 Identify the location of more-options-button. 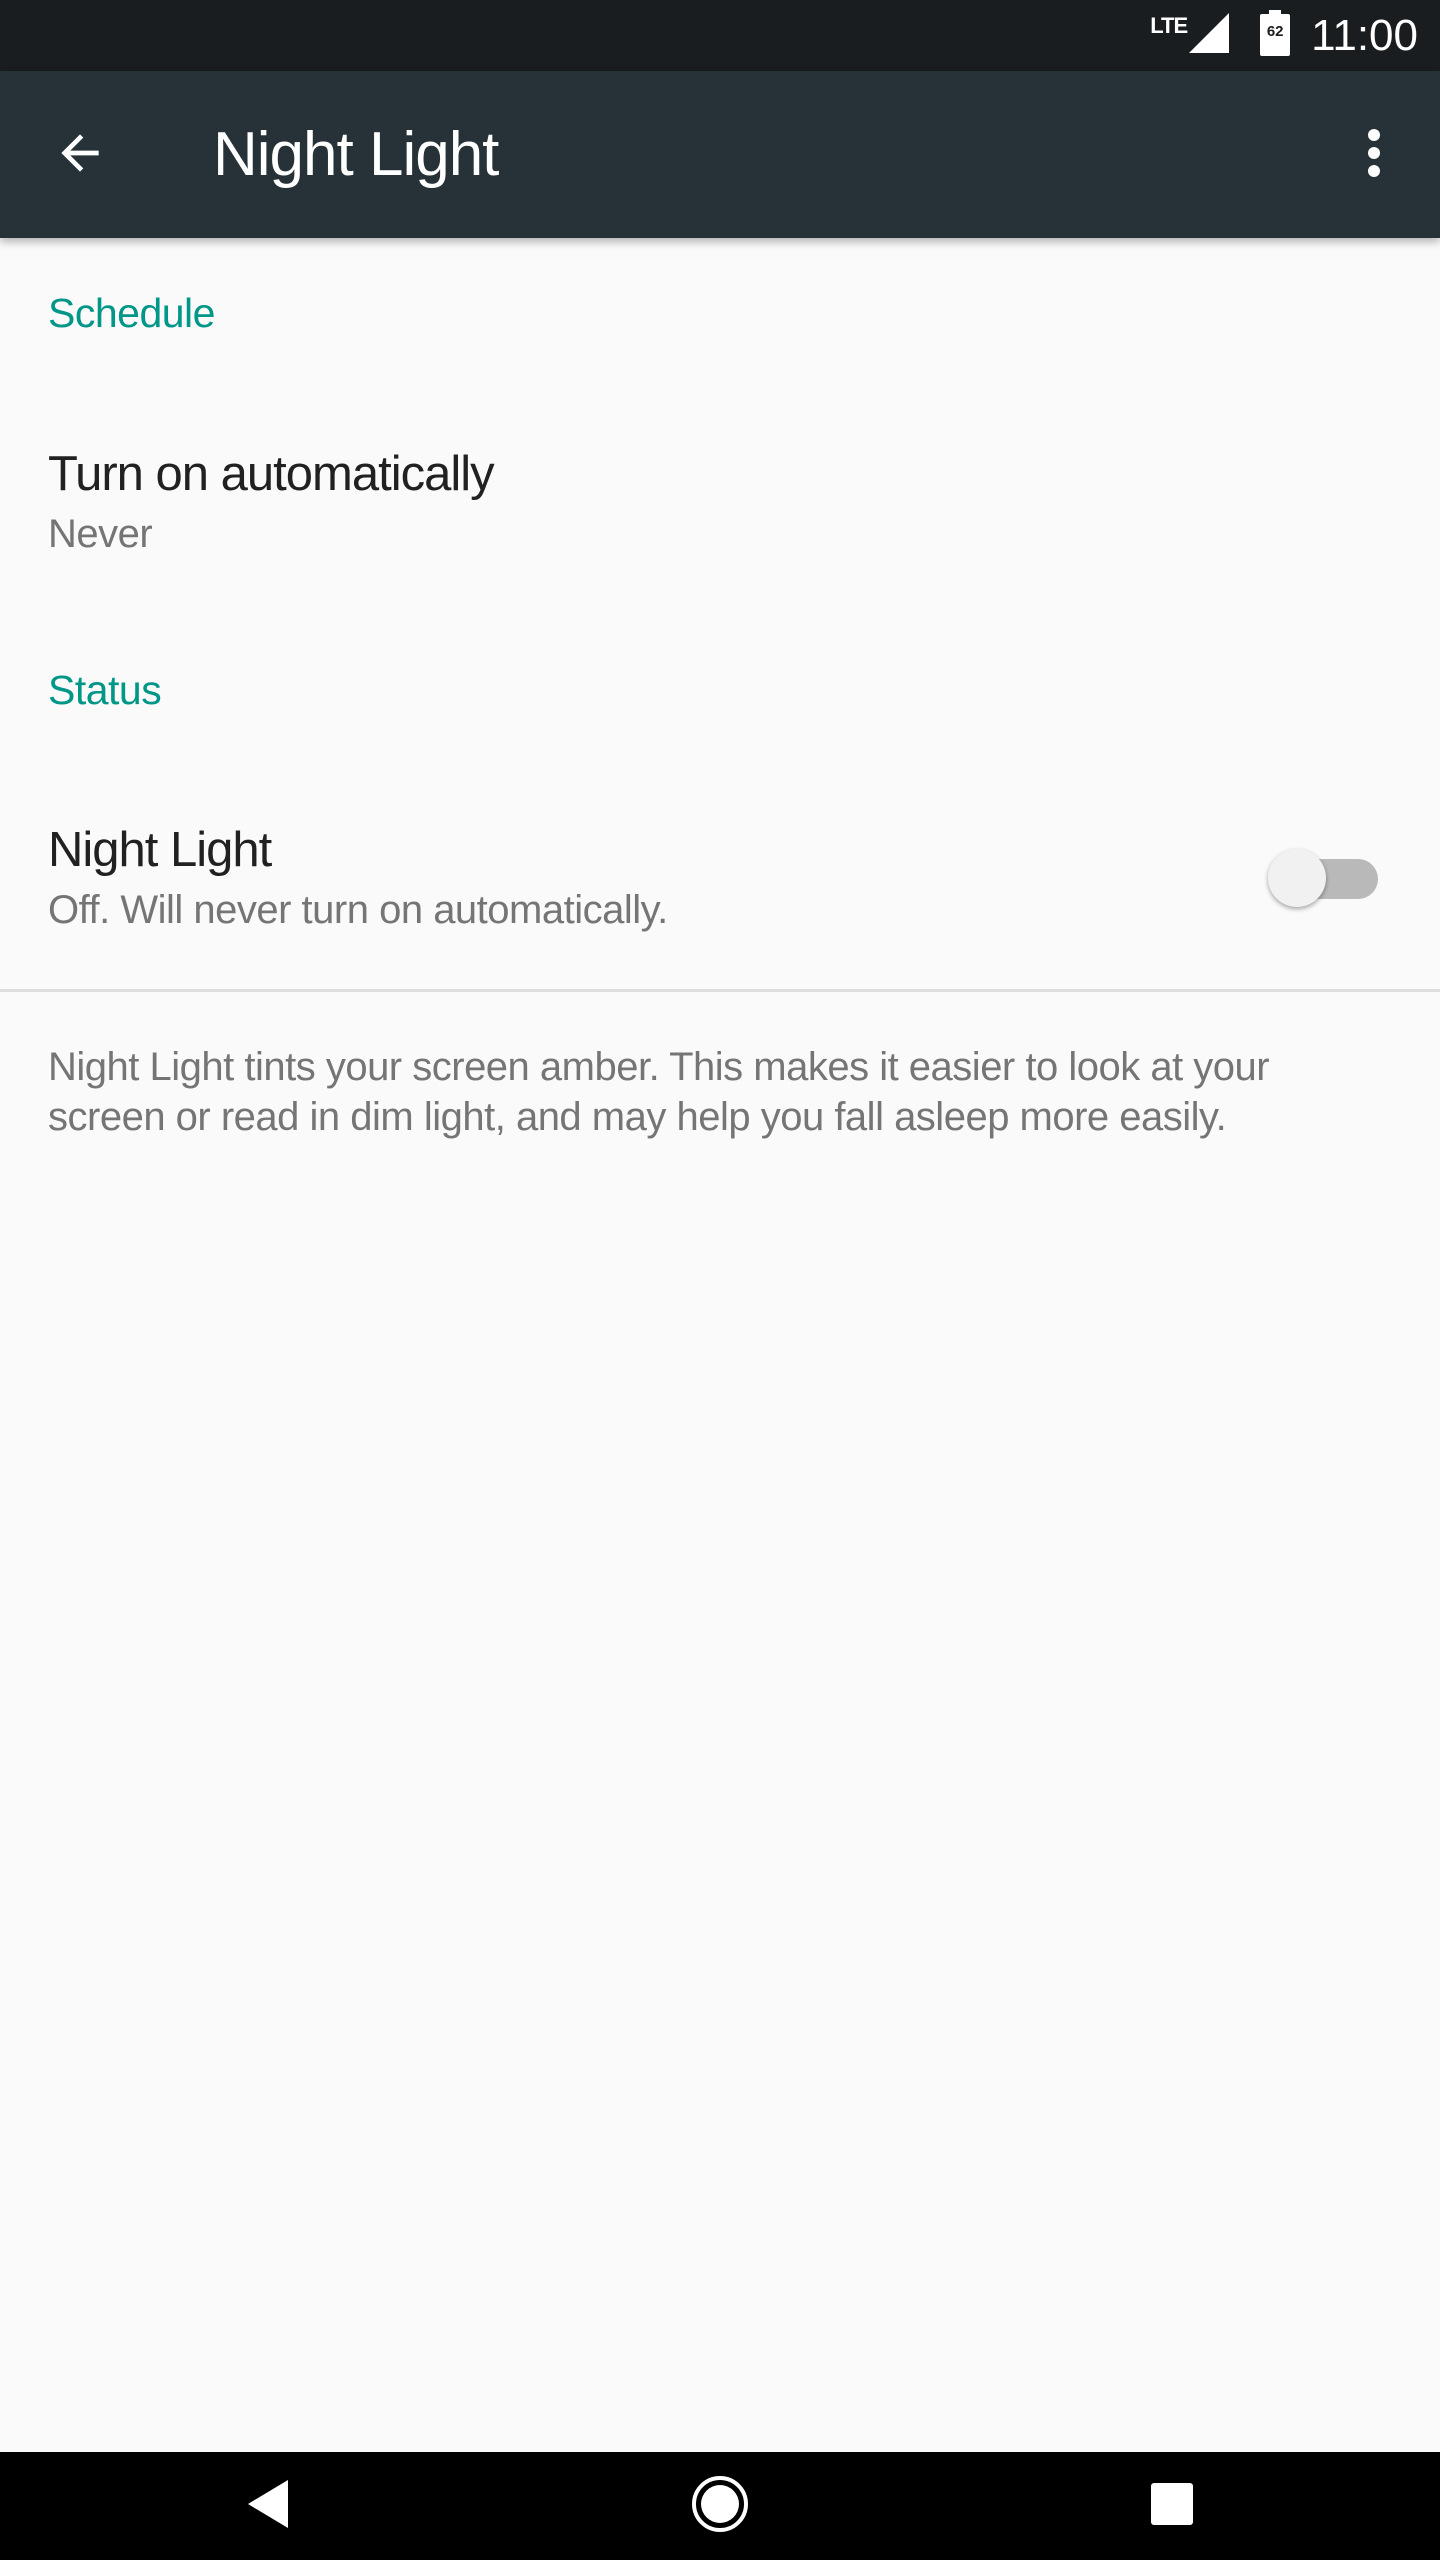
(1374, 155).